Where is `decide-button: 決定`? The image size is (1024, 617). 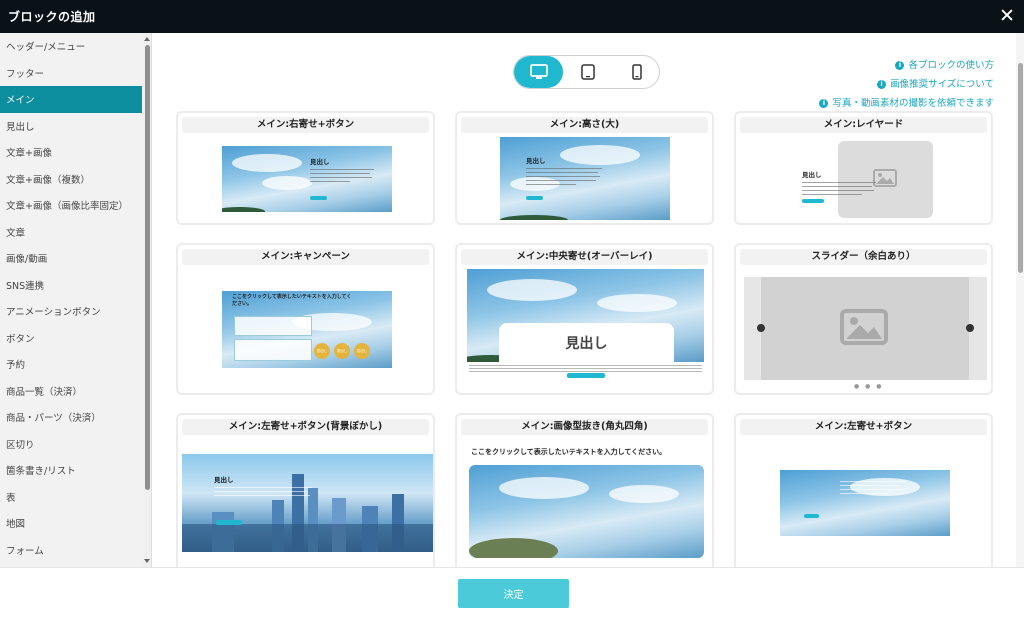 decide-button: 決定 is located at coordinates (513, 593).